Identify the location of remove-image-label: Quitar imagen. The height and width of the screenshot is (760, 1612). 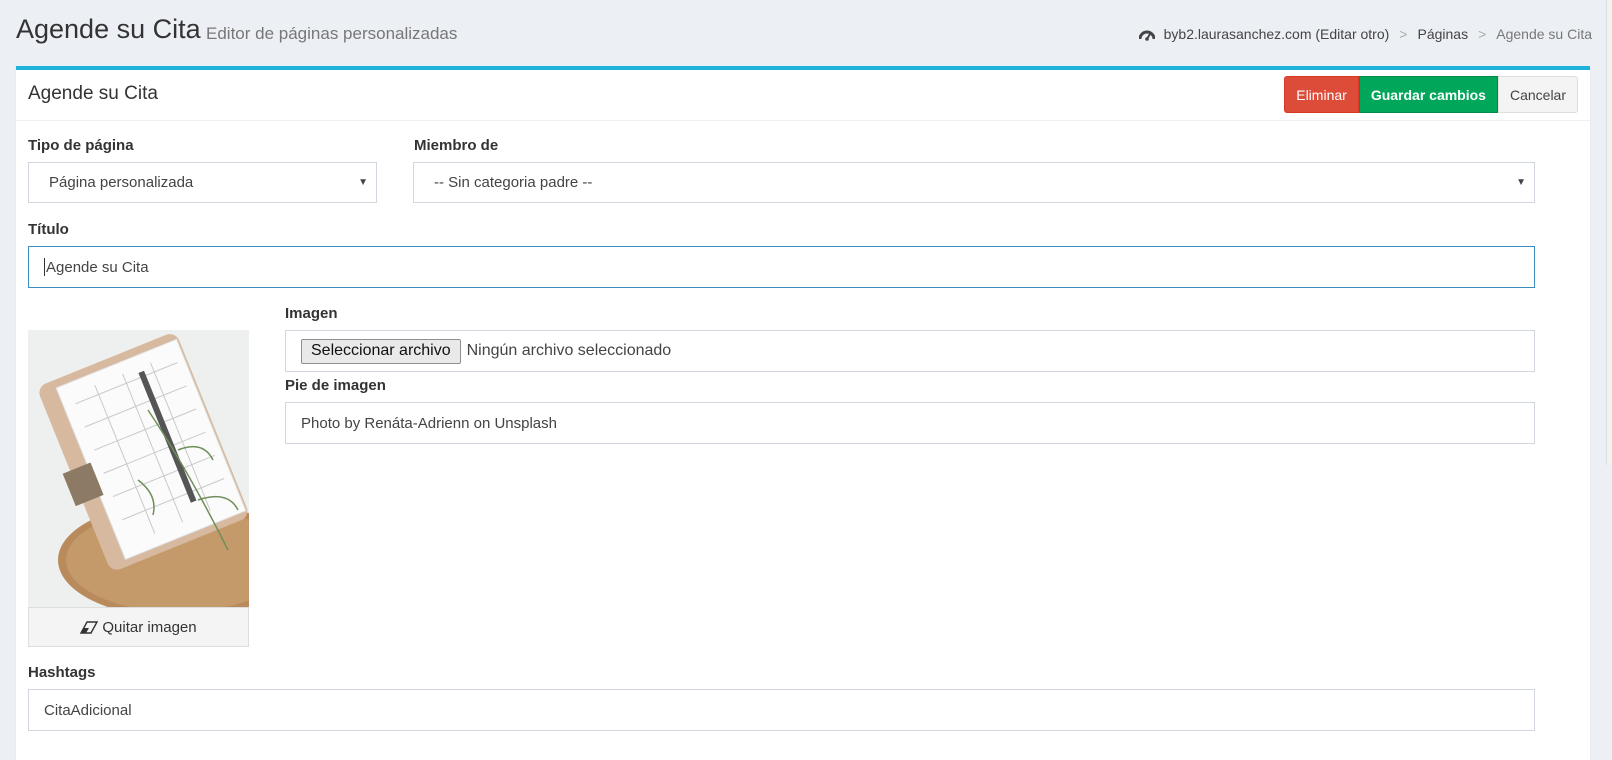
(149, 627).